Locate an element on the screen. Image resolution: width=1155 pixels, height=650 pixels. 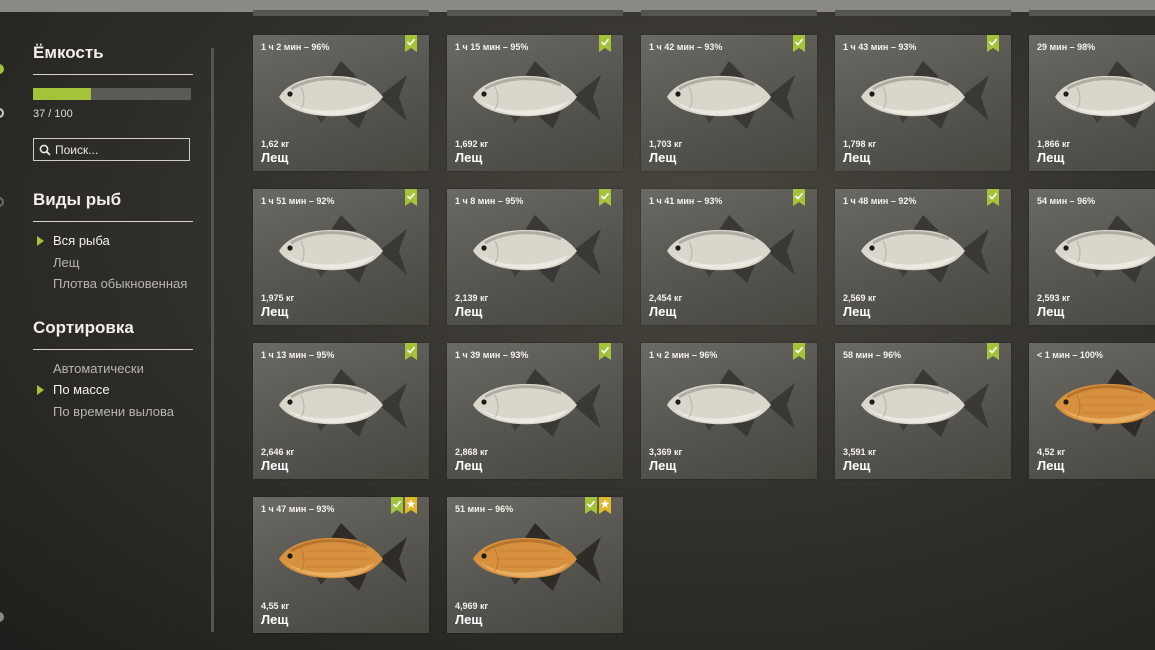
fish-weight: 1,692 кг is located at coordinates (472, 144).